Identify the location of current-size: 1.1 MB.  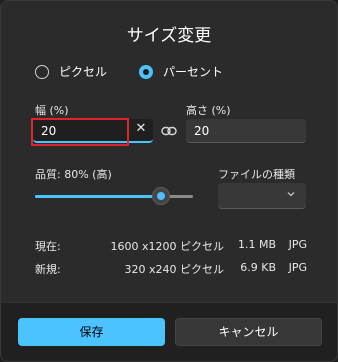
(256, 244).